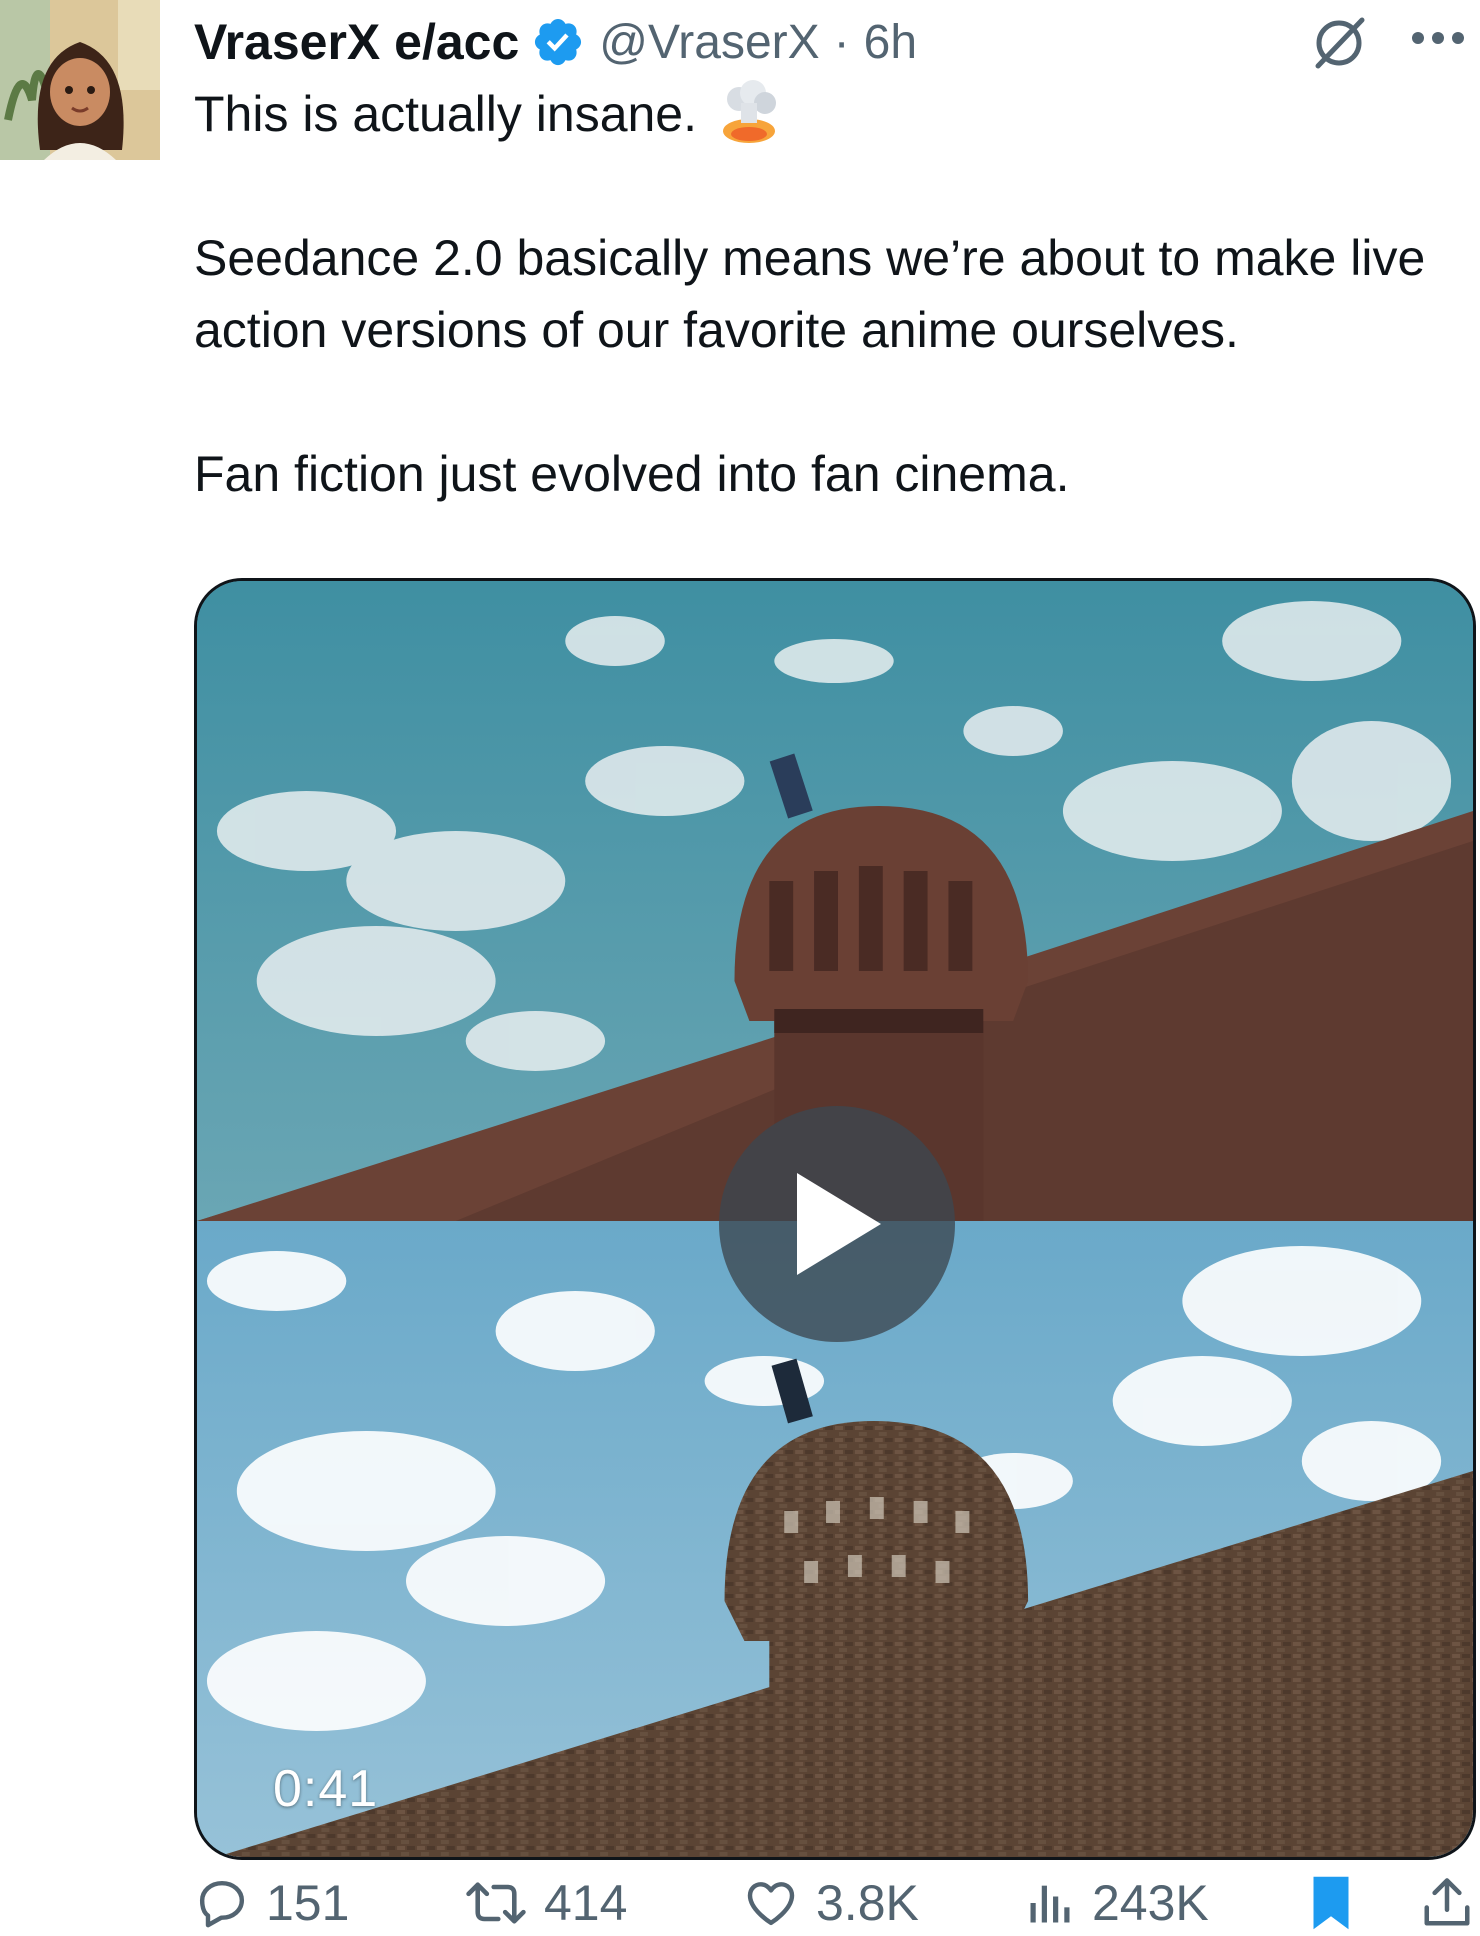 This screenshot has height=1936, width=1480. What do you see at coordinates (496, 1903) in the screenshot?
I see `repost-icon` at bounding box center [496, 1903].